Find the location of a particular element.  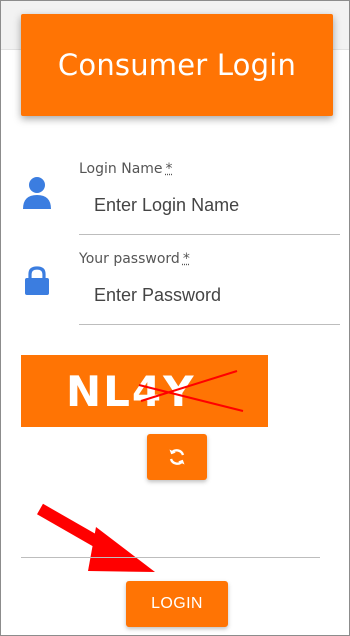

captcha-image: NL4Y is located at coordinates (144, 391).